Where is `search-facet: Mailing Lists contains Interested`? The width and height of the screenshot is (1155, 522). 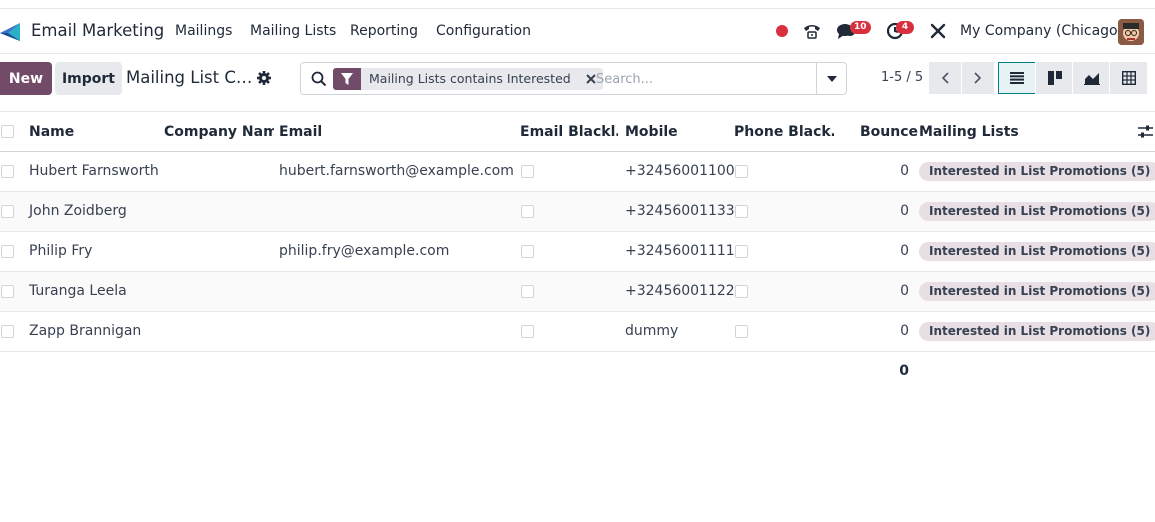 search-facet: Mailing Lists contains Interested is located at coordinates (468, 79).